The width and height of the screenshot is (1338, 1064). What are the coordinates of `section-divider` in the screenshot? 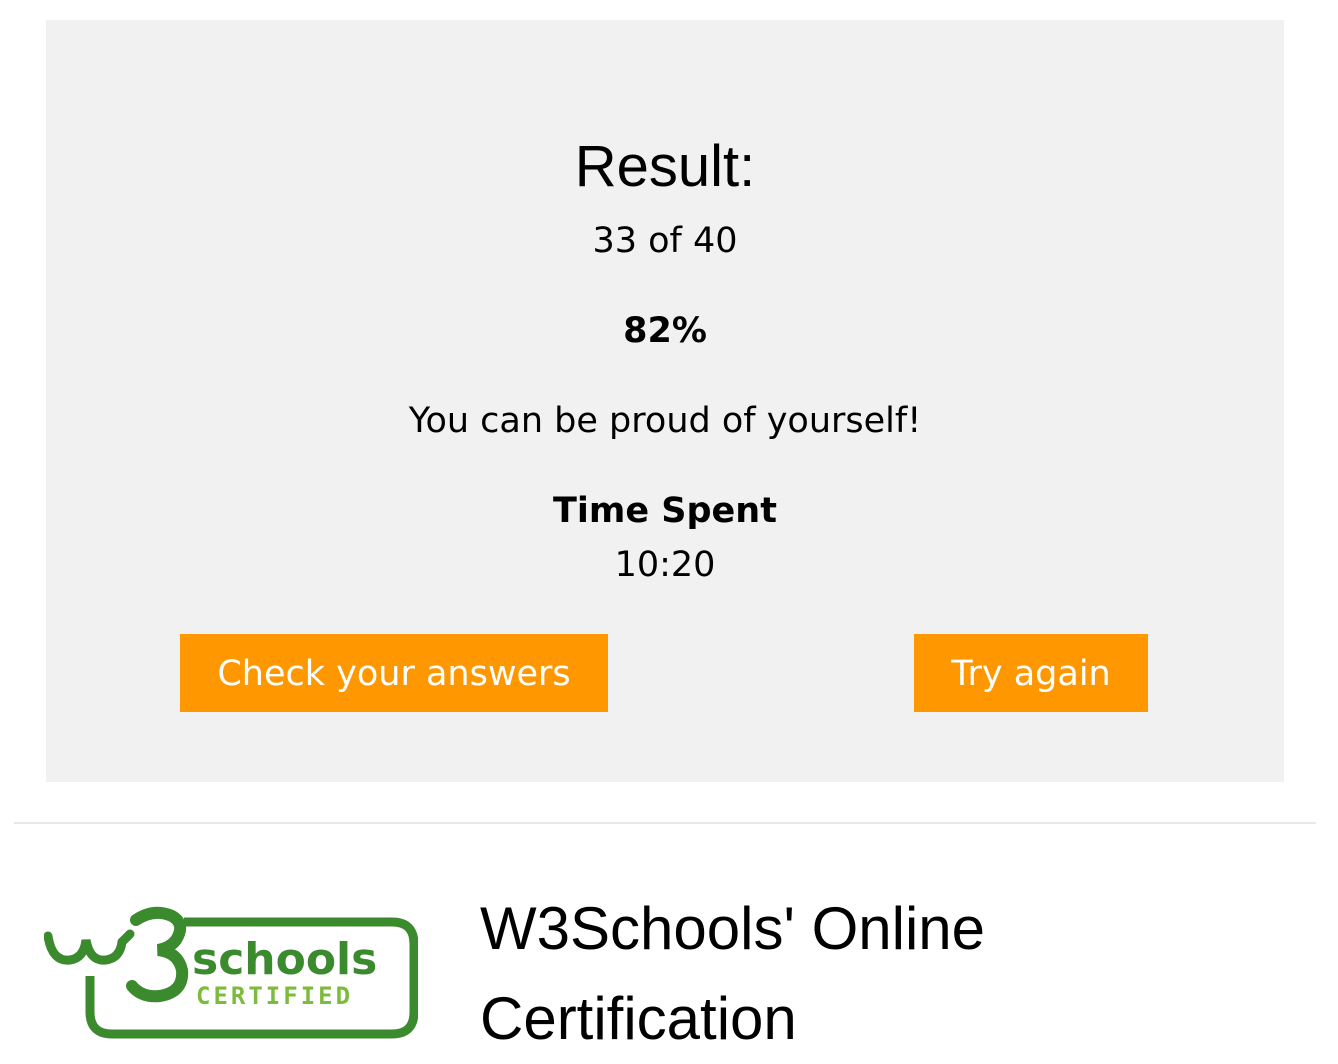 It's located at (665, 823).